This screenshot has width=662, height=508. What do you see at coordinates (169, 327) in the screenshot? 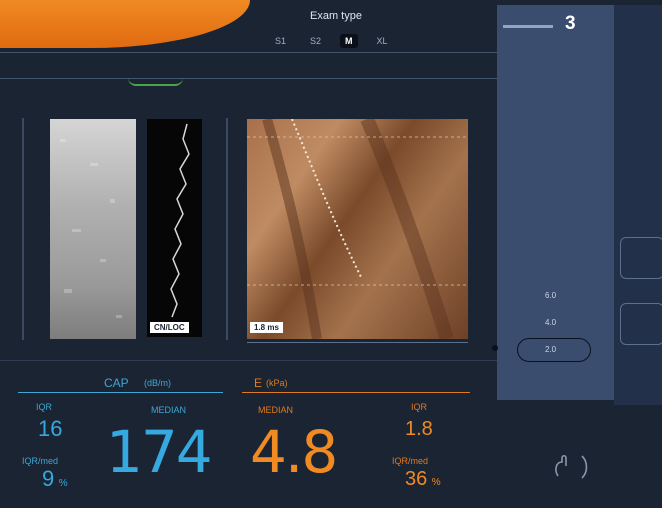
I see `mmode-label: CN/LOC` at bounding box center [169, 327].